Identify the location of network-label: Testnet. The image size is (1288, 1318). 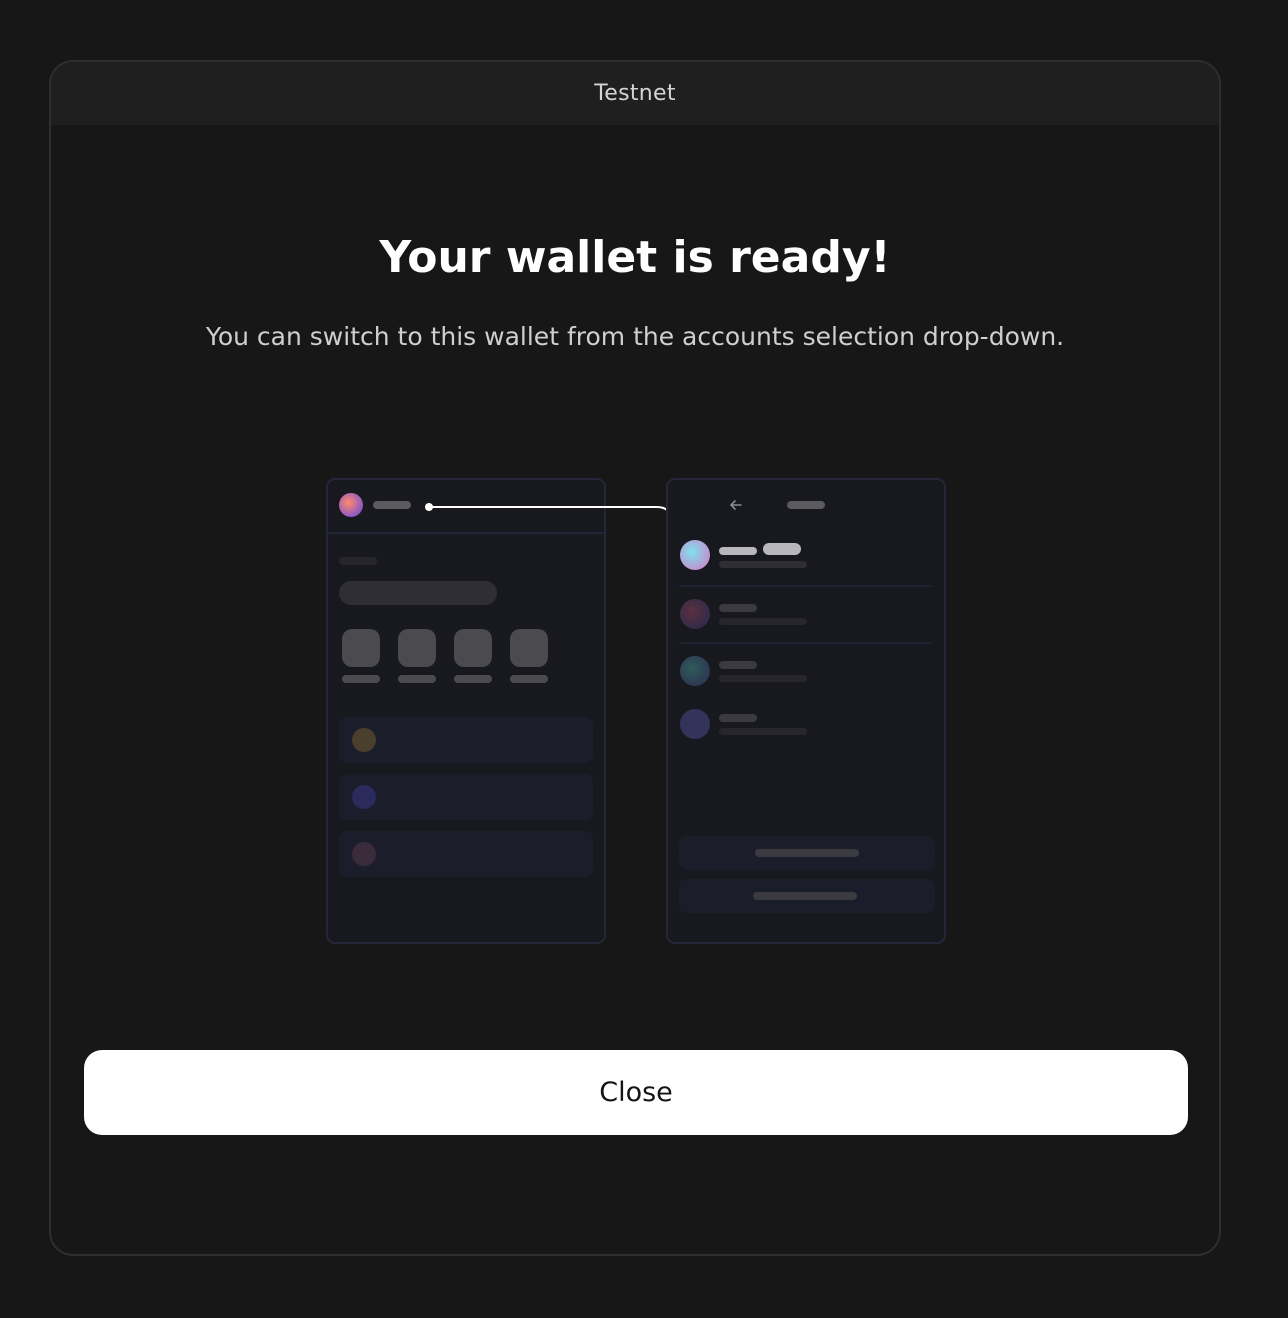
(635, 93).